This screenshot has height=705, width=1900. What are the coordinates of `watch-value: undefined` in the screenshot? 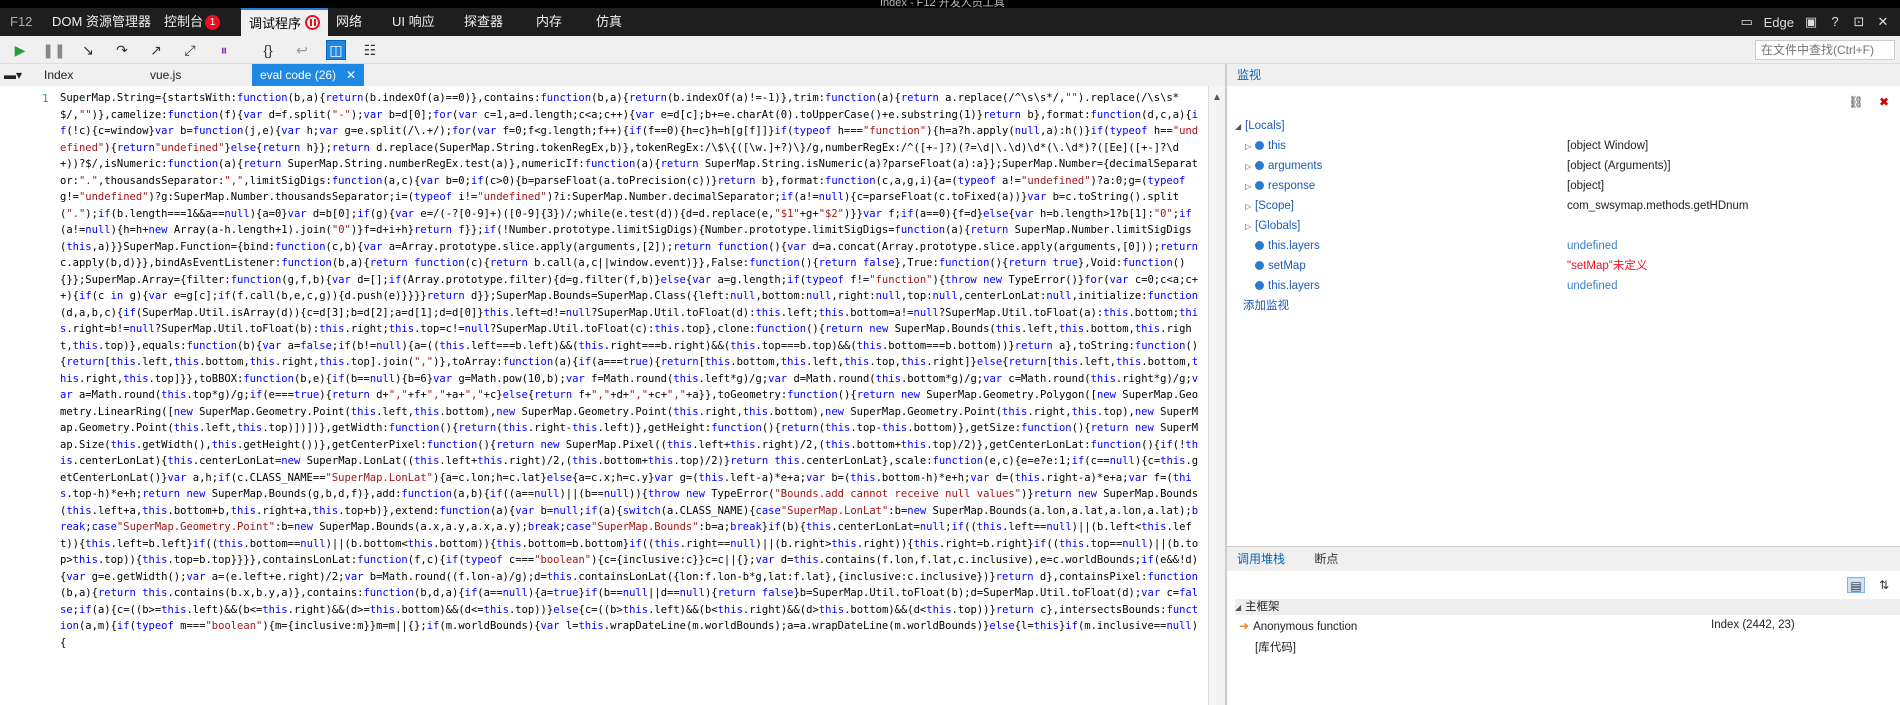 It's located at (1592, 286).